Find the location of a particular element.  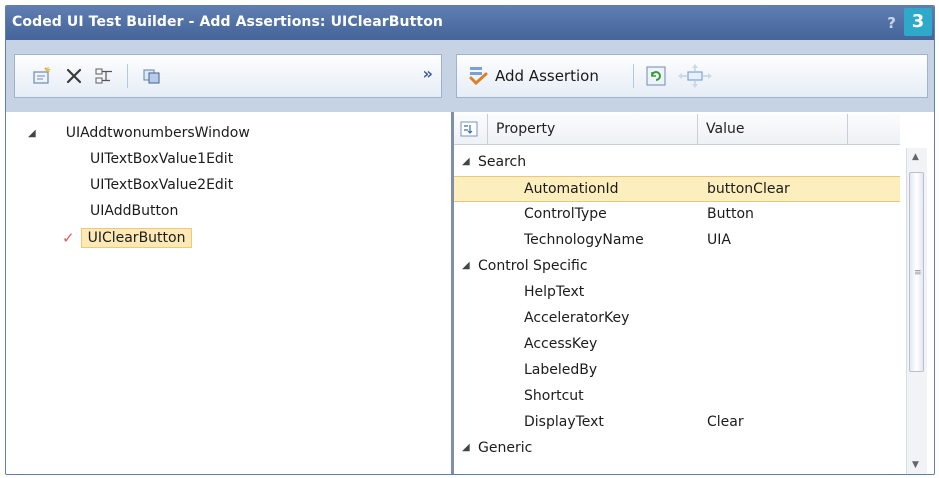

property-row-automationid: AutomationId buttonClear is located at coordinates (677, 189).